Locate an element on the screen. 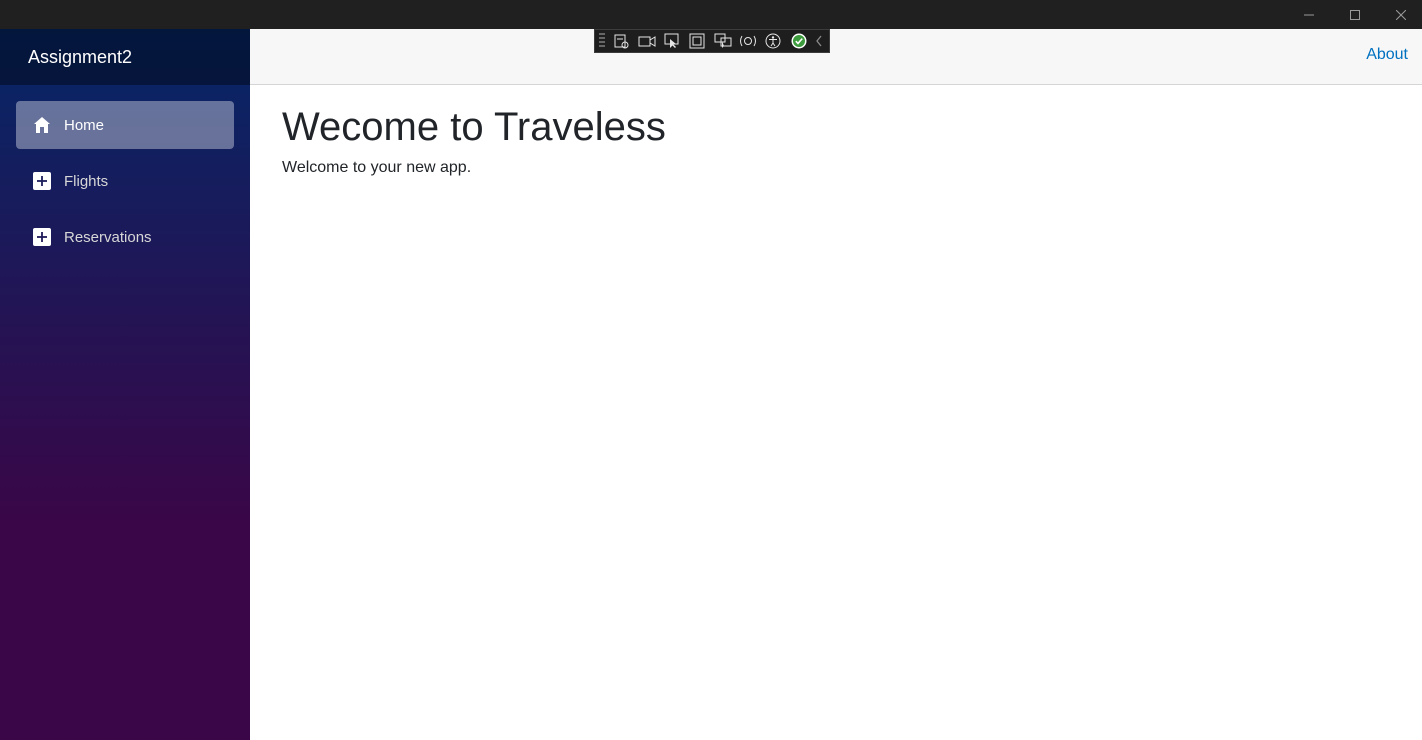 The height and width of the screenshot is (740, 1422). top-row: About is located at coordinates (836, 57).